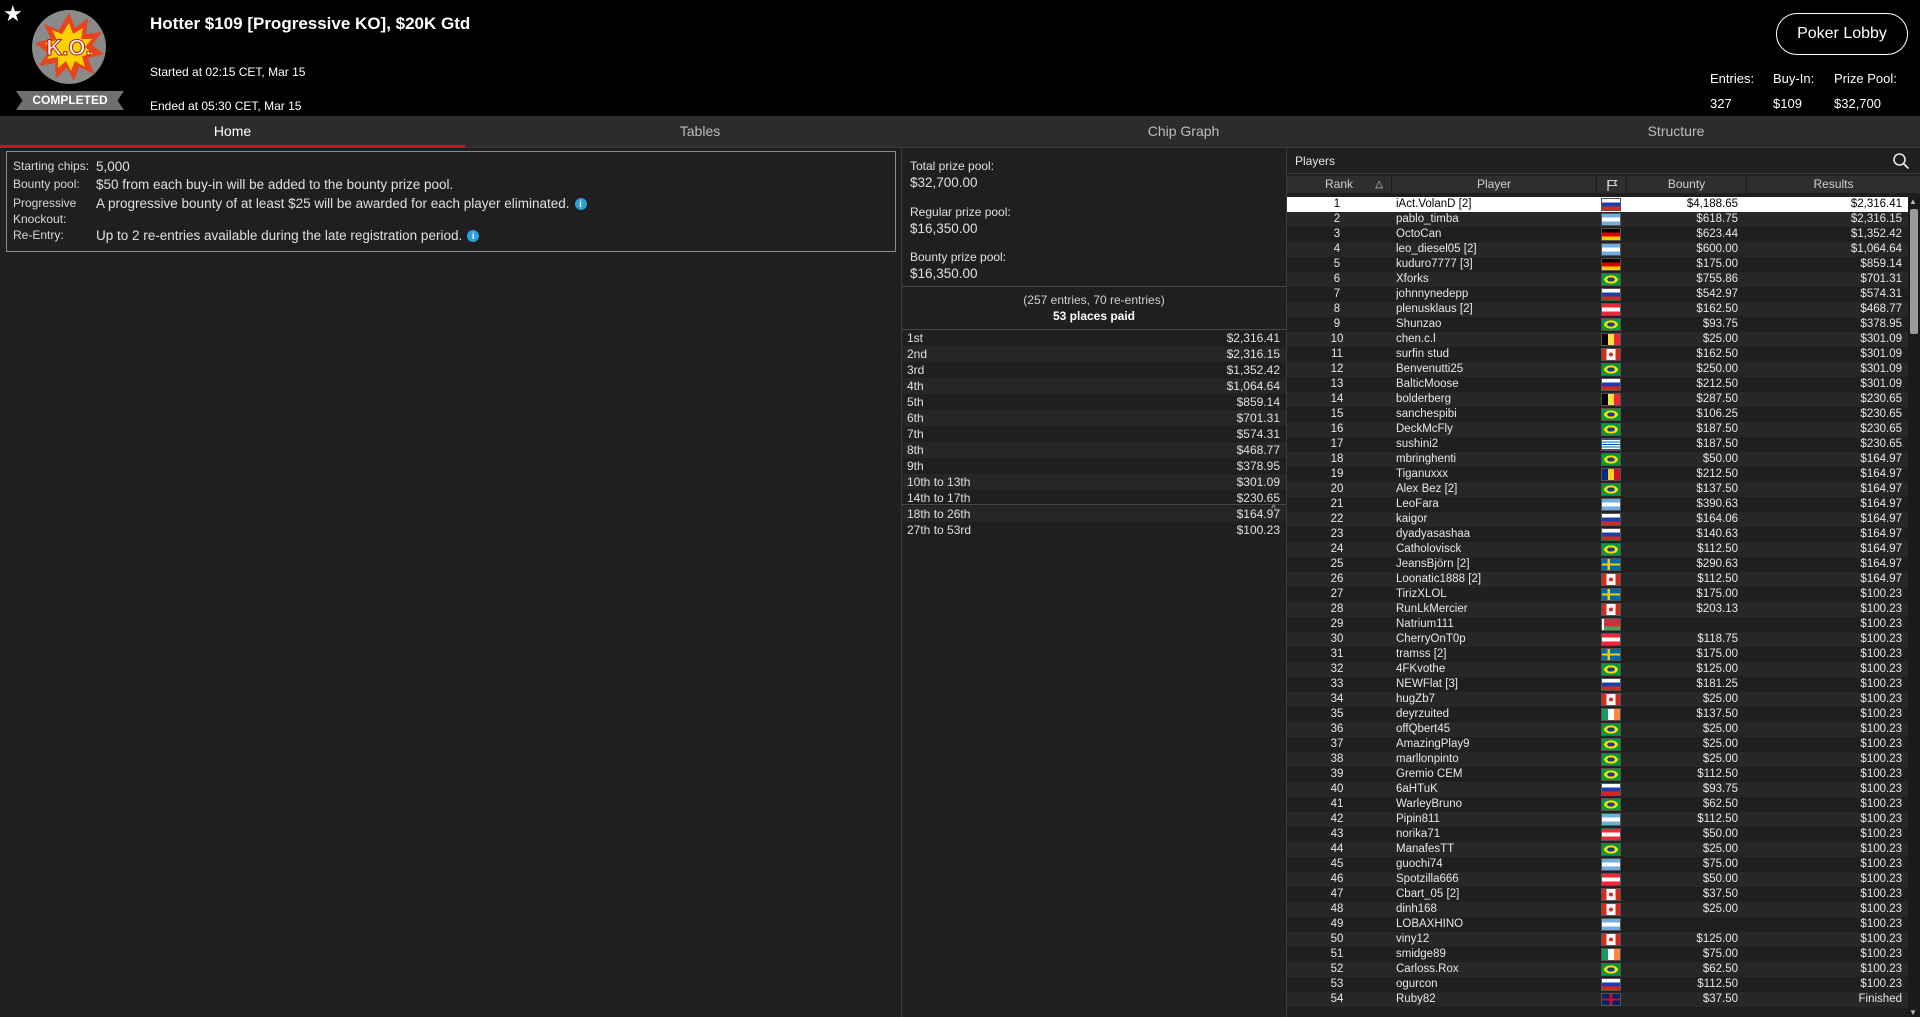  I want to click on player-row: 24 Catholovisck $112.50 $164.97, so click(1597, 549).